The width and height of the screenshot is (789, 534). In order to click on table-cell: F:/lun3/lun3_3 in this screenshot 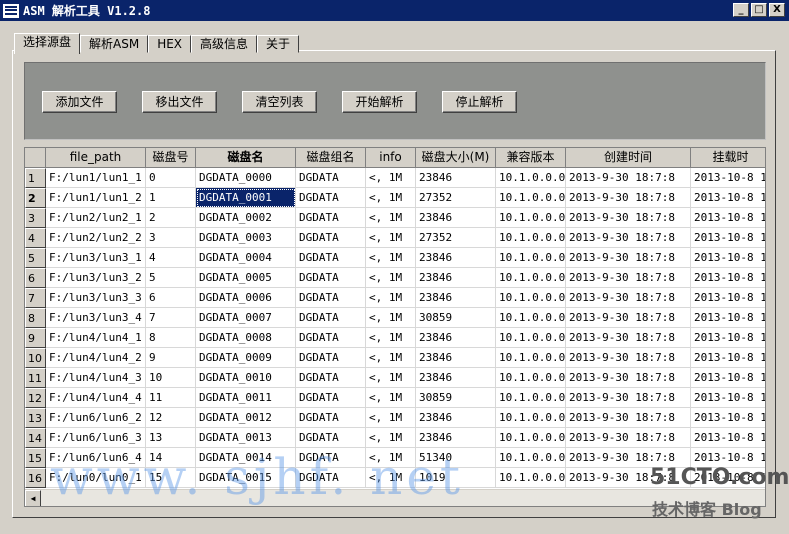, I will do `click(96, 298)`.